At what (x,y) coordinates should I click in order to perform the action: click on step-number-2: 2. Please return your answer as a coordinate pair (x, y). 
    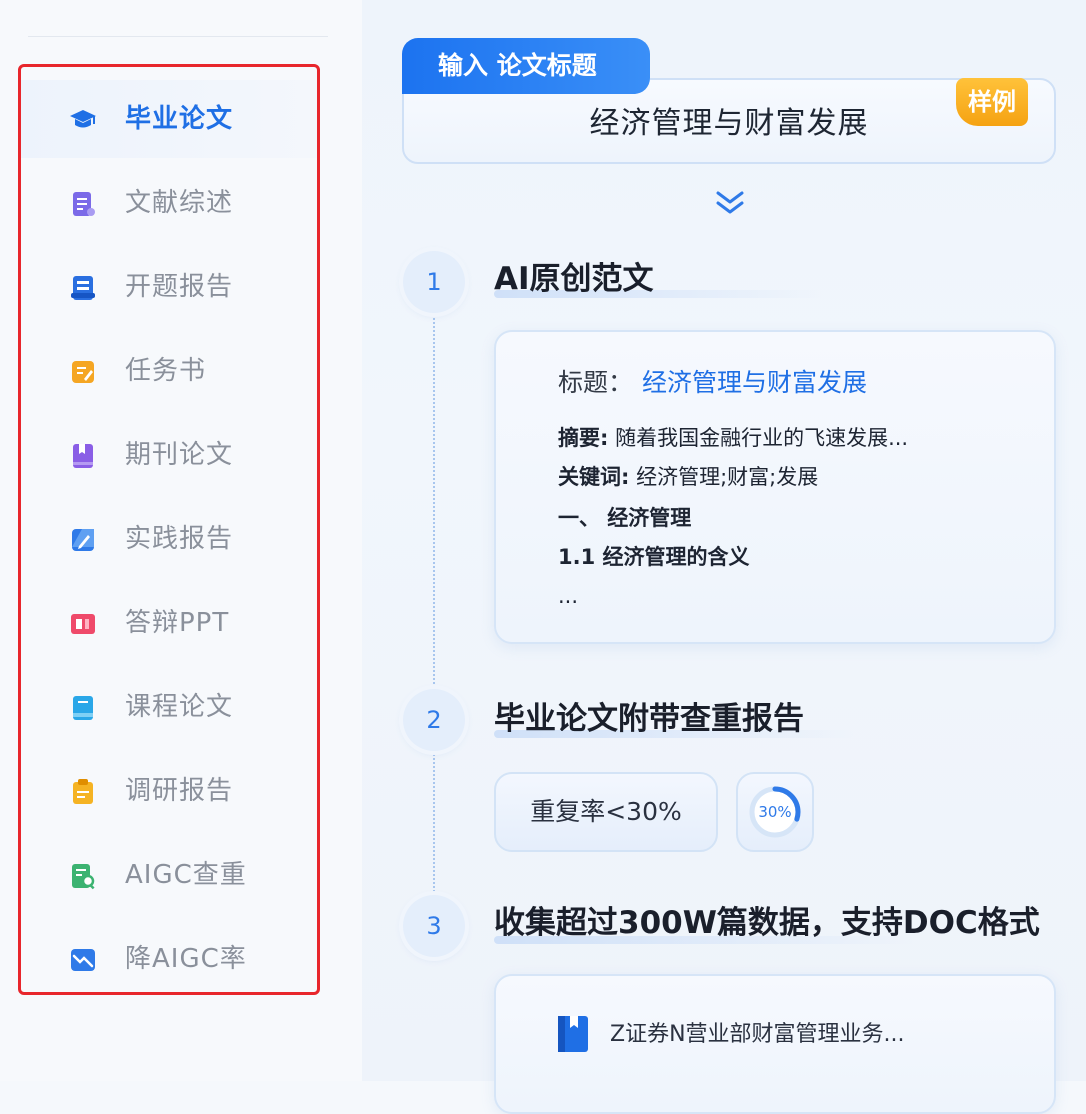
    Looking at the image, I should click on (434, 720).